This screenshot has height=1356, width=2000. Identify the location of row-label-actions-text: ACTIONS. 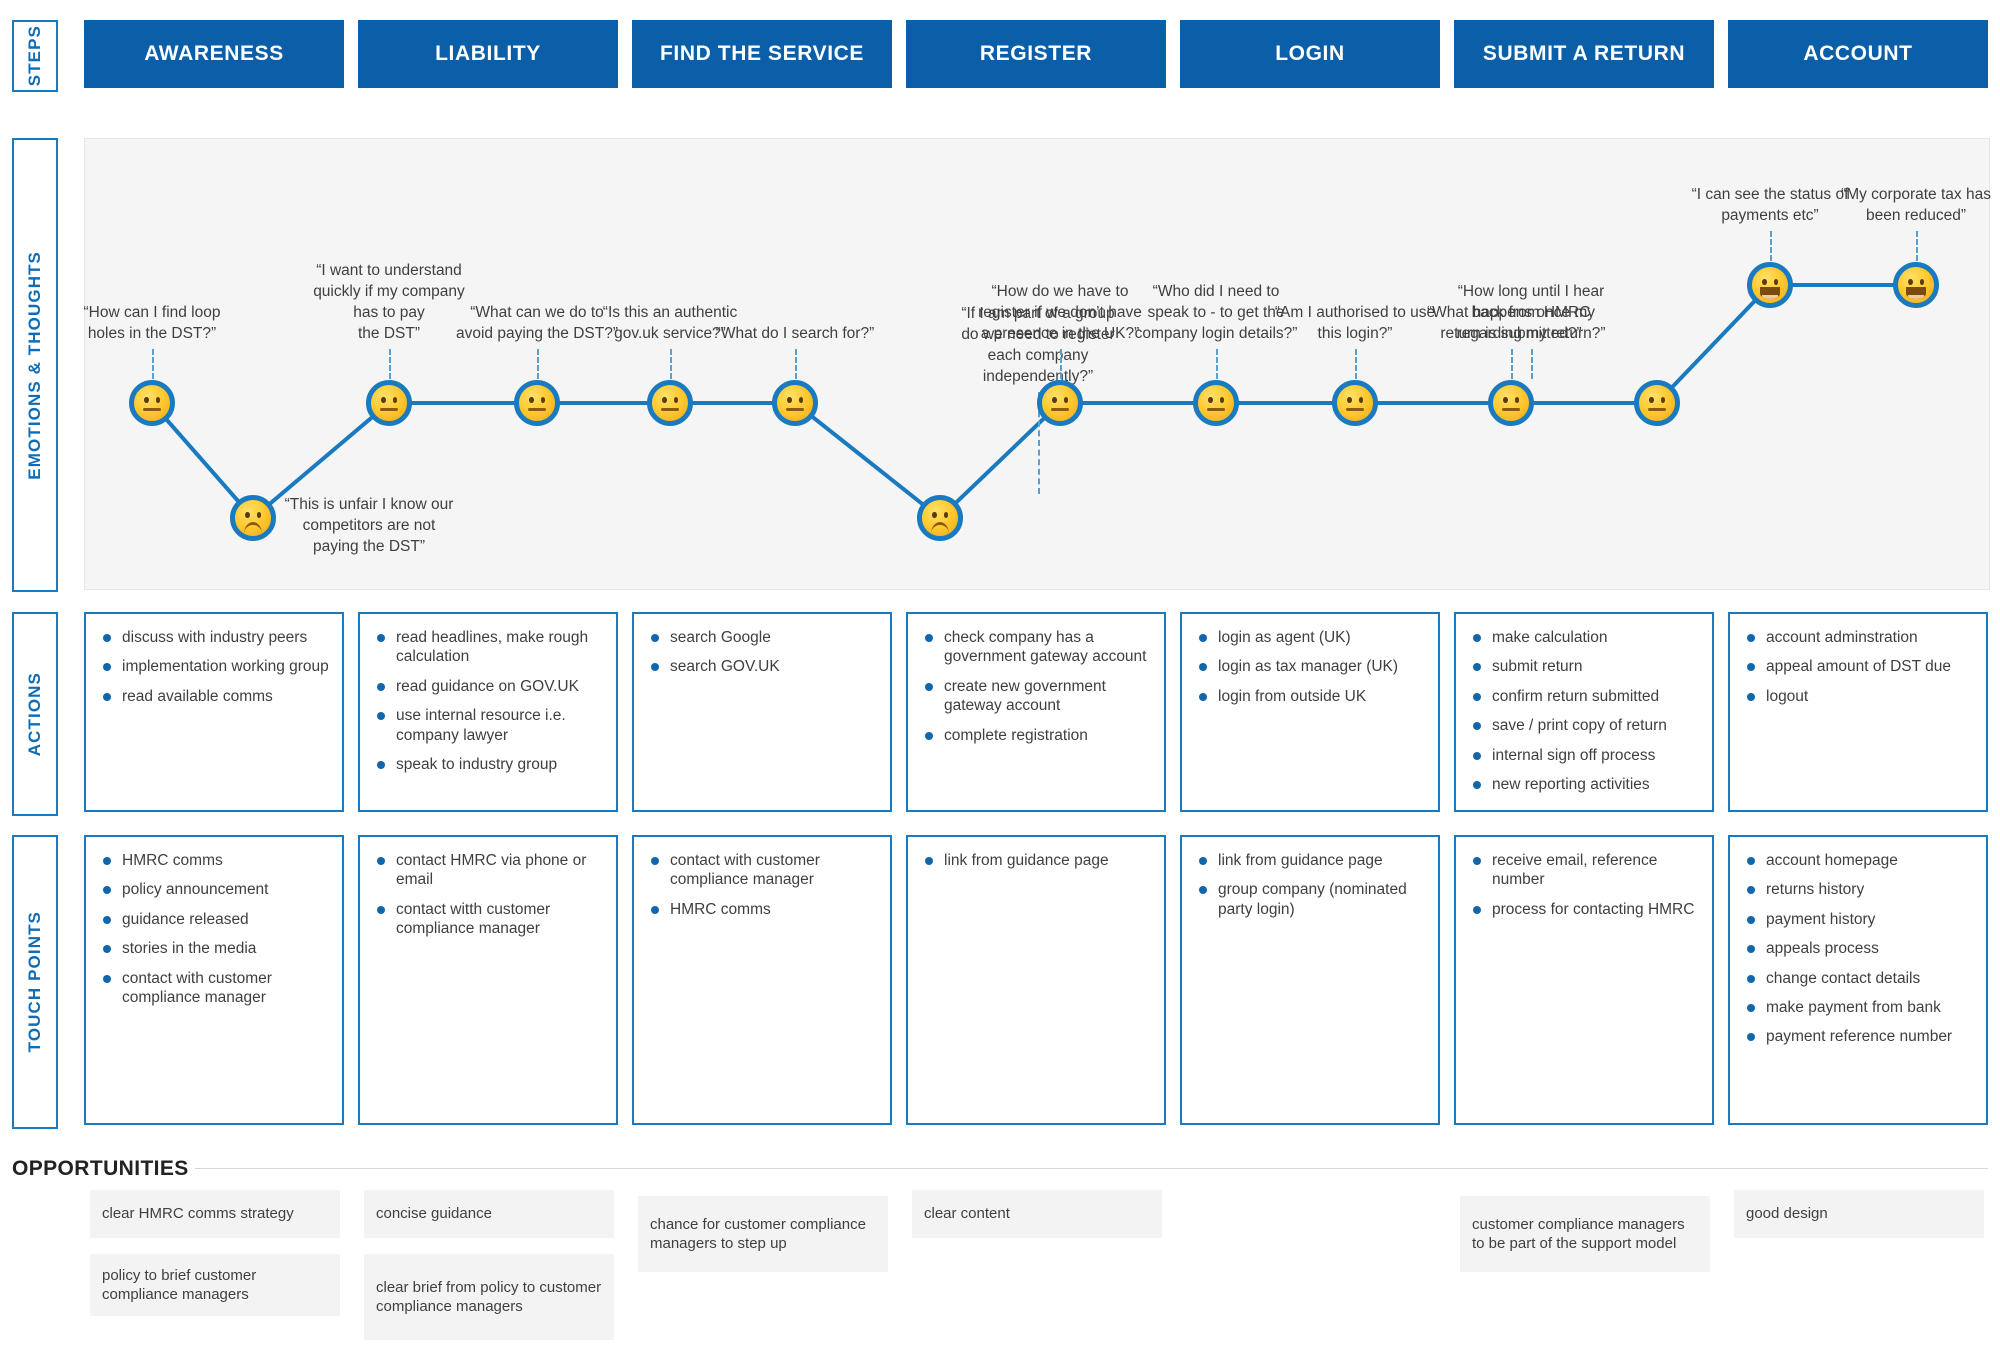
(34, 714).